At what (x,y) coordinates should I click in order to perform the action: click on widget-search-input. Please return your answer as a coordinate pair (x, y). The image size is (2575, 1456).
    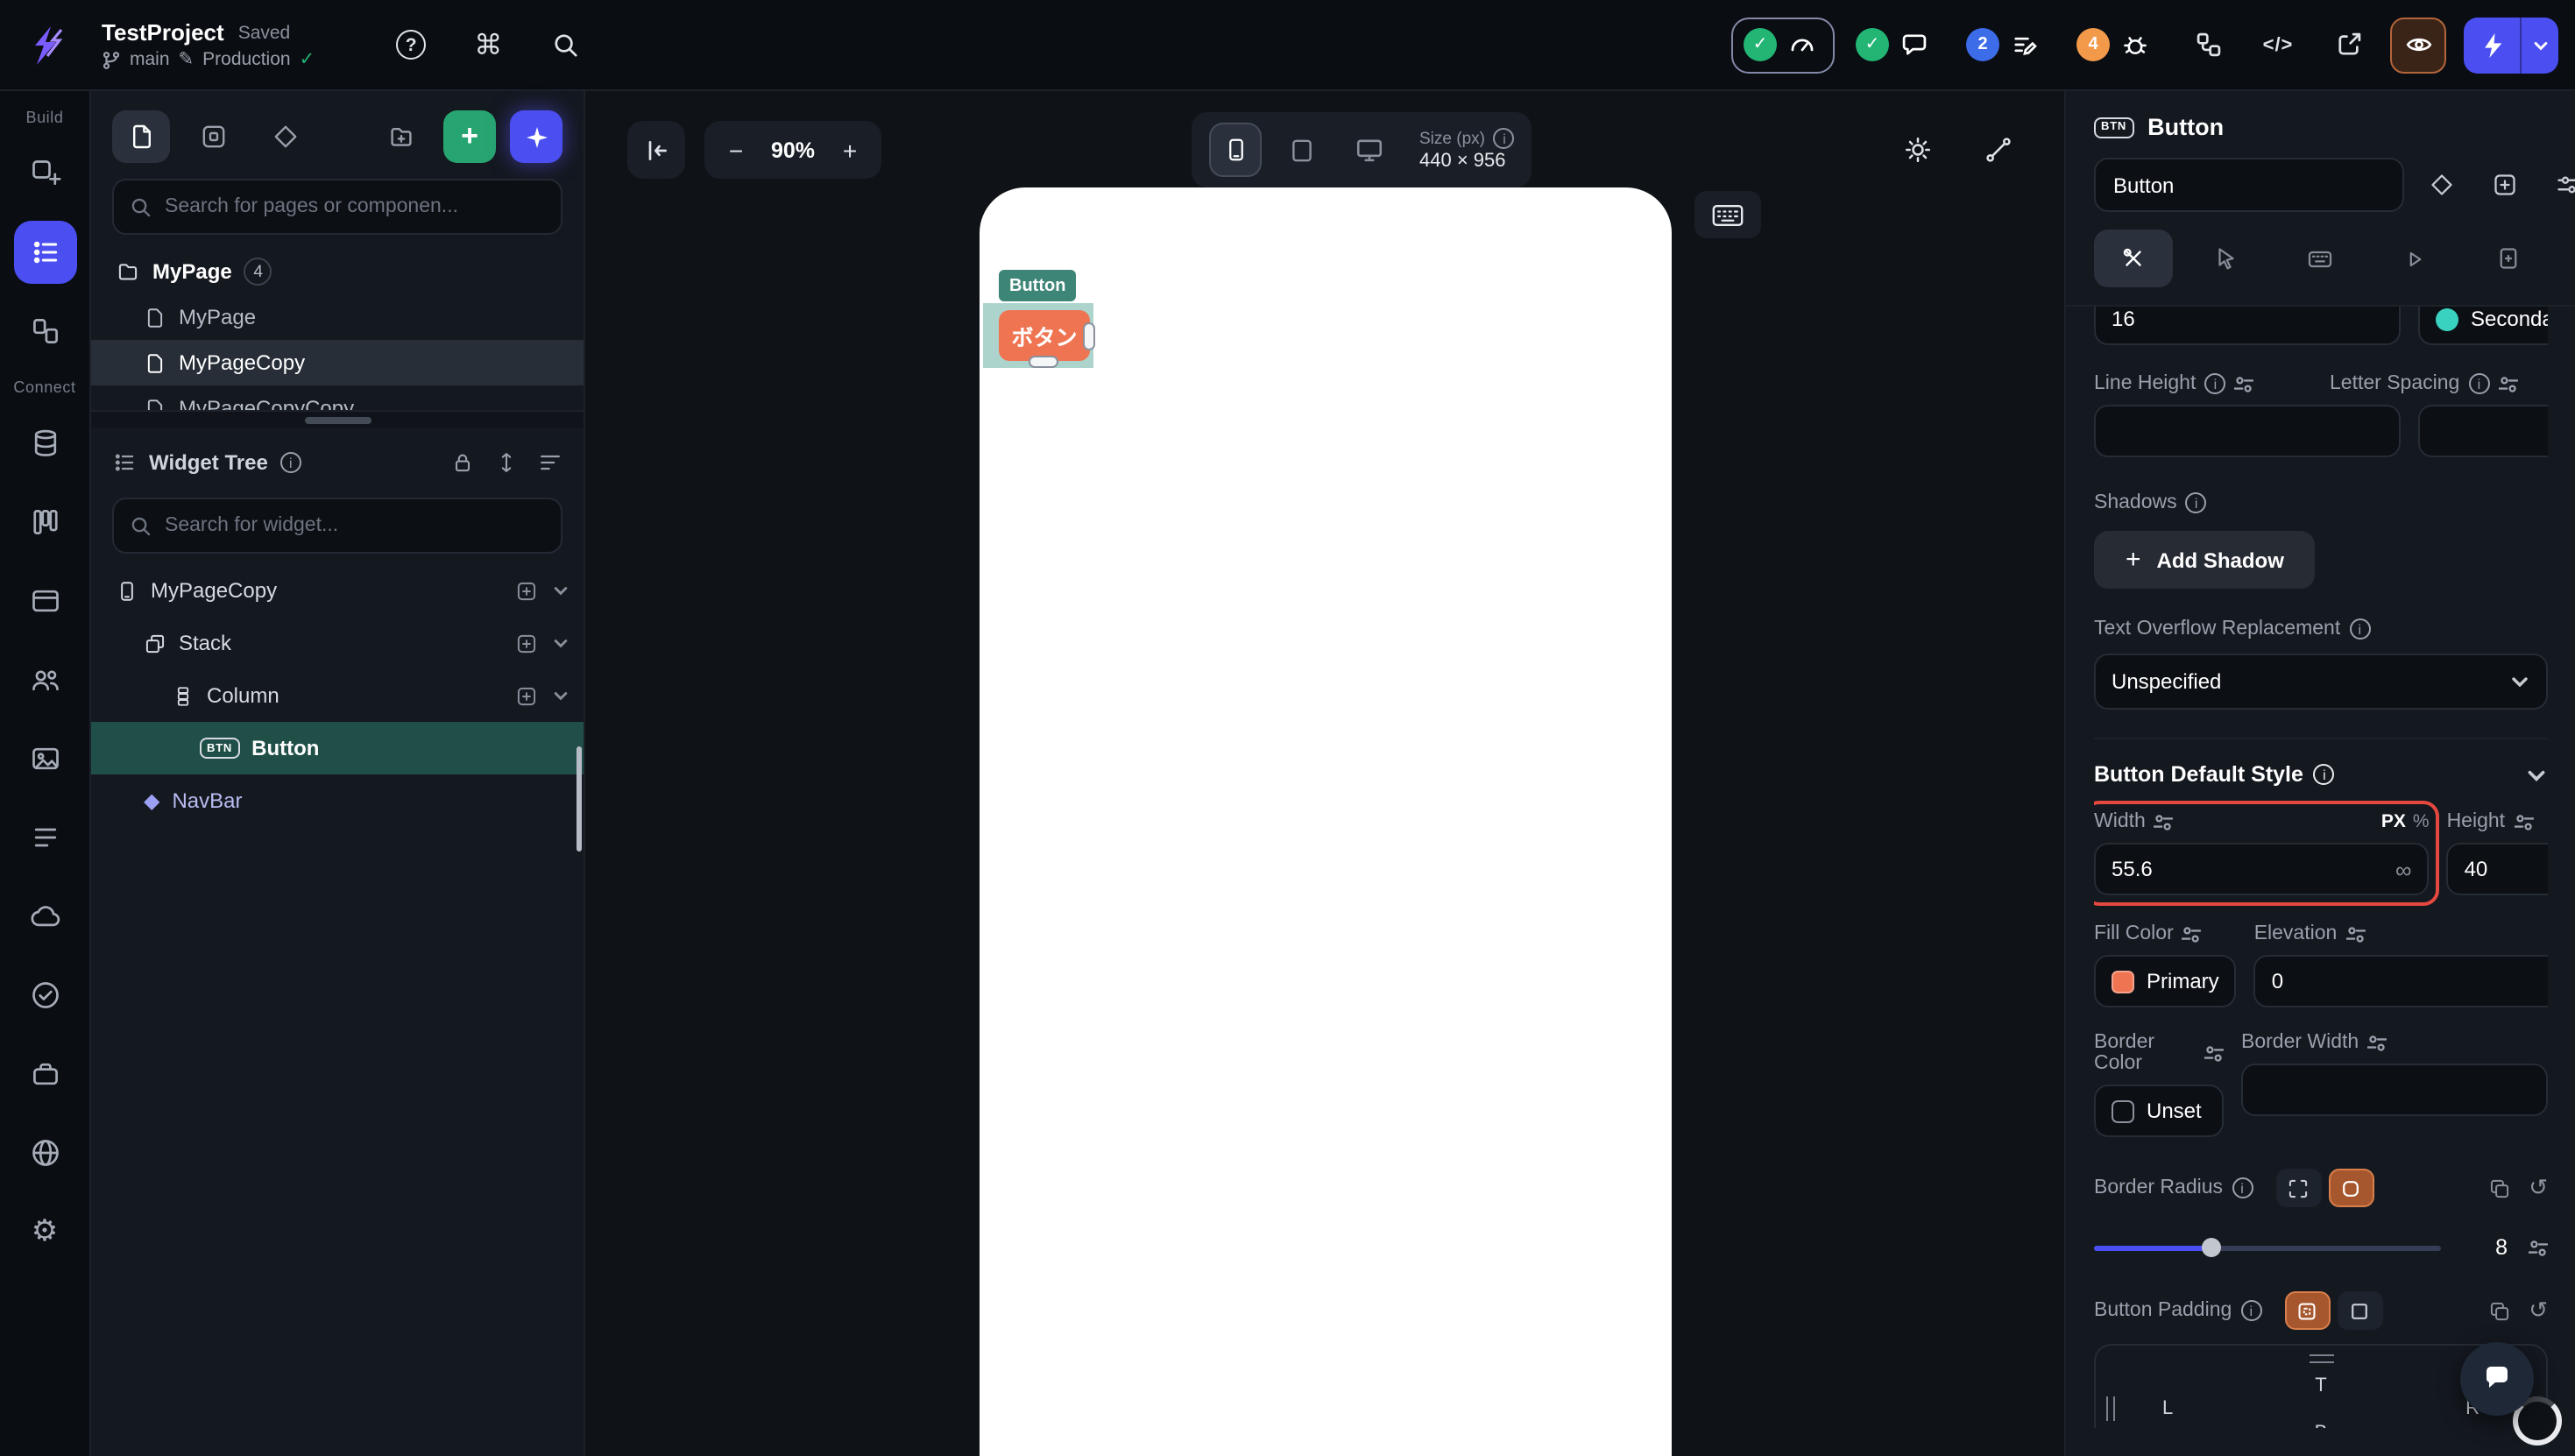
    Looking at the image, I should click on (355, 525).